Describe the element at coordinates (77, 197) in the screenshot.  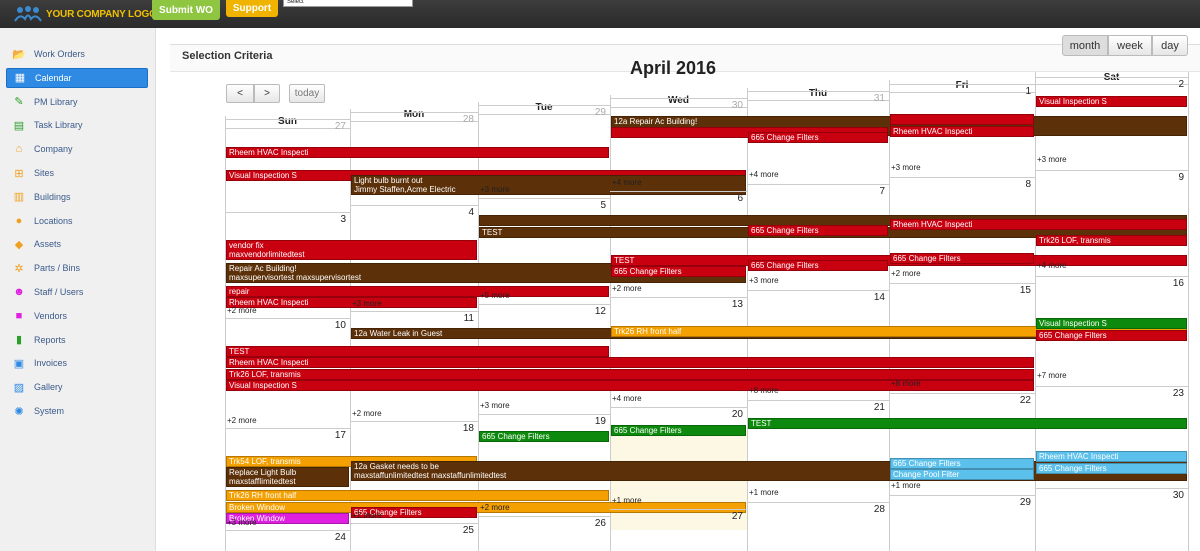
I see `sidebar-item-buildings: ▥ Buildings` at that location.